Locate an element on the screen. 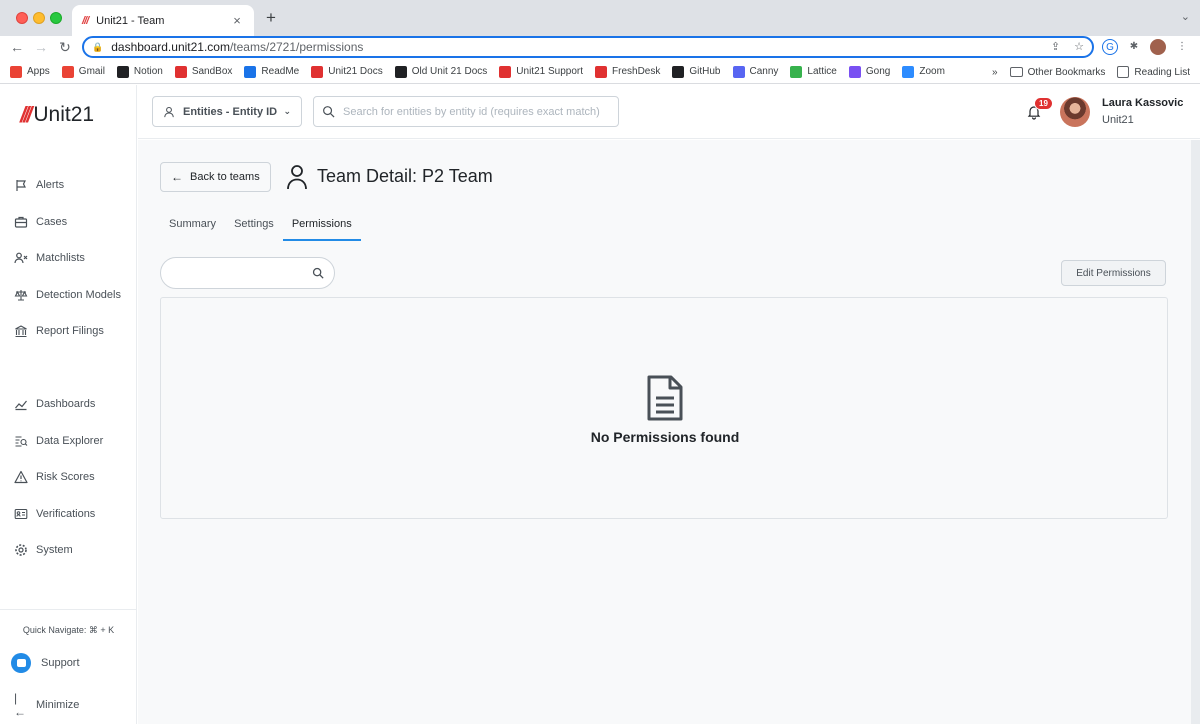  maximize-window-button is located at coordinates (56, 18).